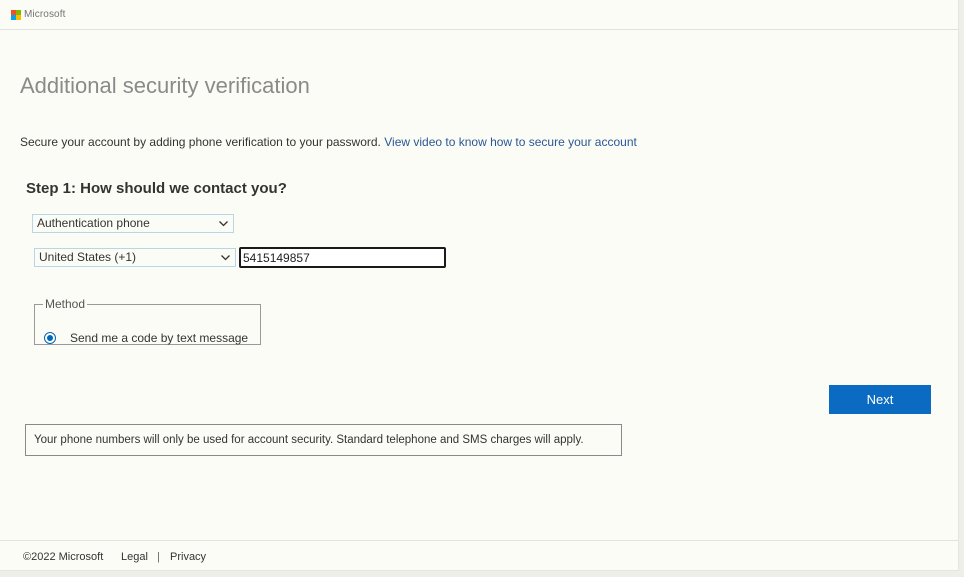 The width and height of the screenshot is (964, 577). Describe the element at coordinates (147, 321) in the screenshot. I see `method-fieldset: Method Send me a code by text message` at that location.